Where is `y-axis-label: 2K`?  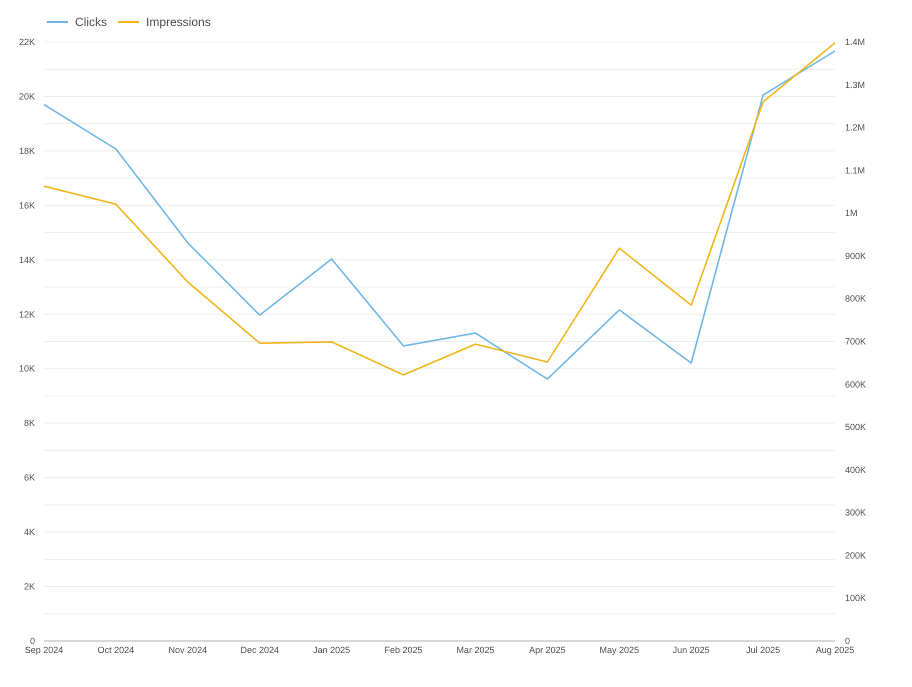 y-axis-label: 2K is located at coordinates (29, 587).